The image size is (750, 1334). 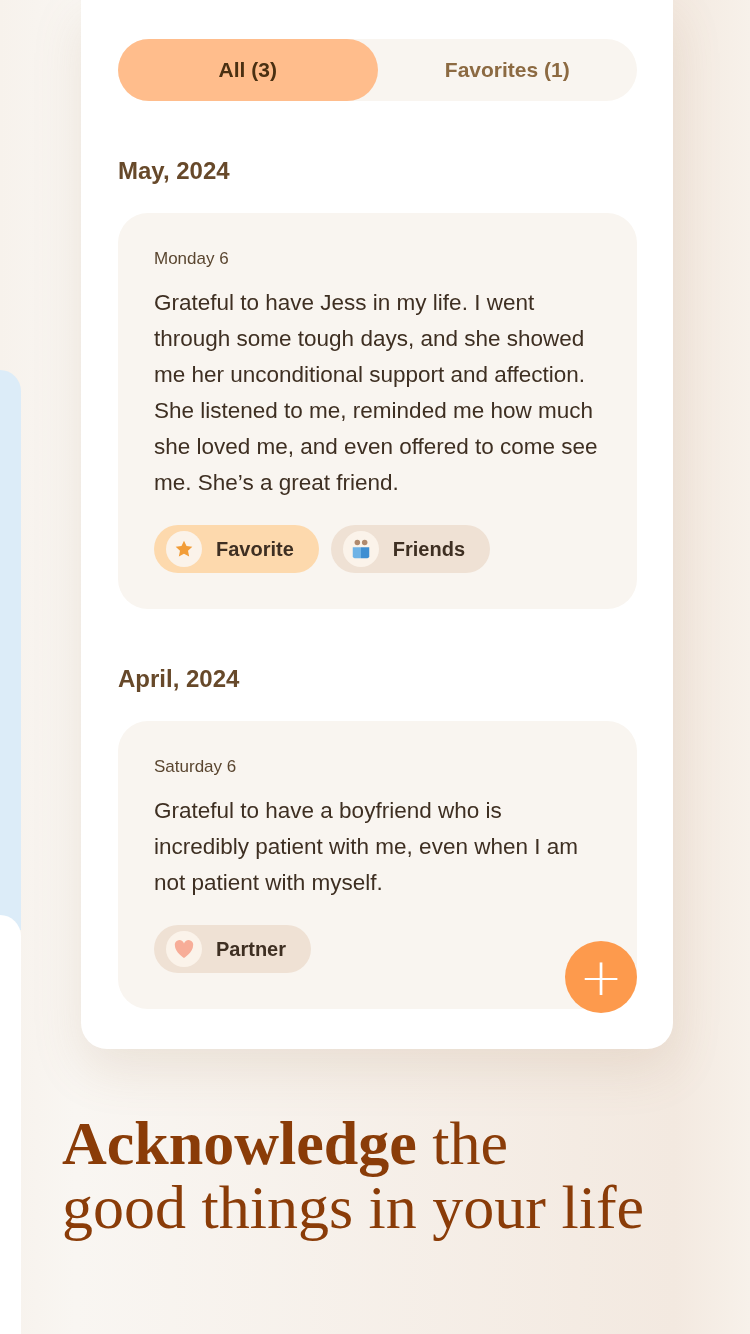 I want to click on heart-icon, so click(x=184, y=949).